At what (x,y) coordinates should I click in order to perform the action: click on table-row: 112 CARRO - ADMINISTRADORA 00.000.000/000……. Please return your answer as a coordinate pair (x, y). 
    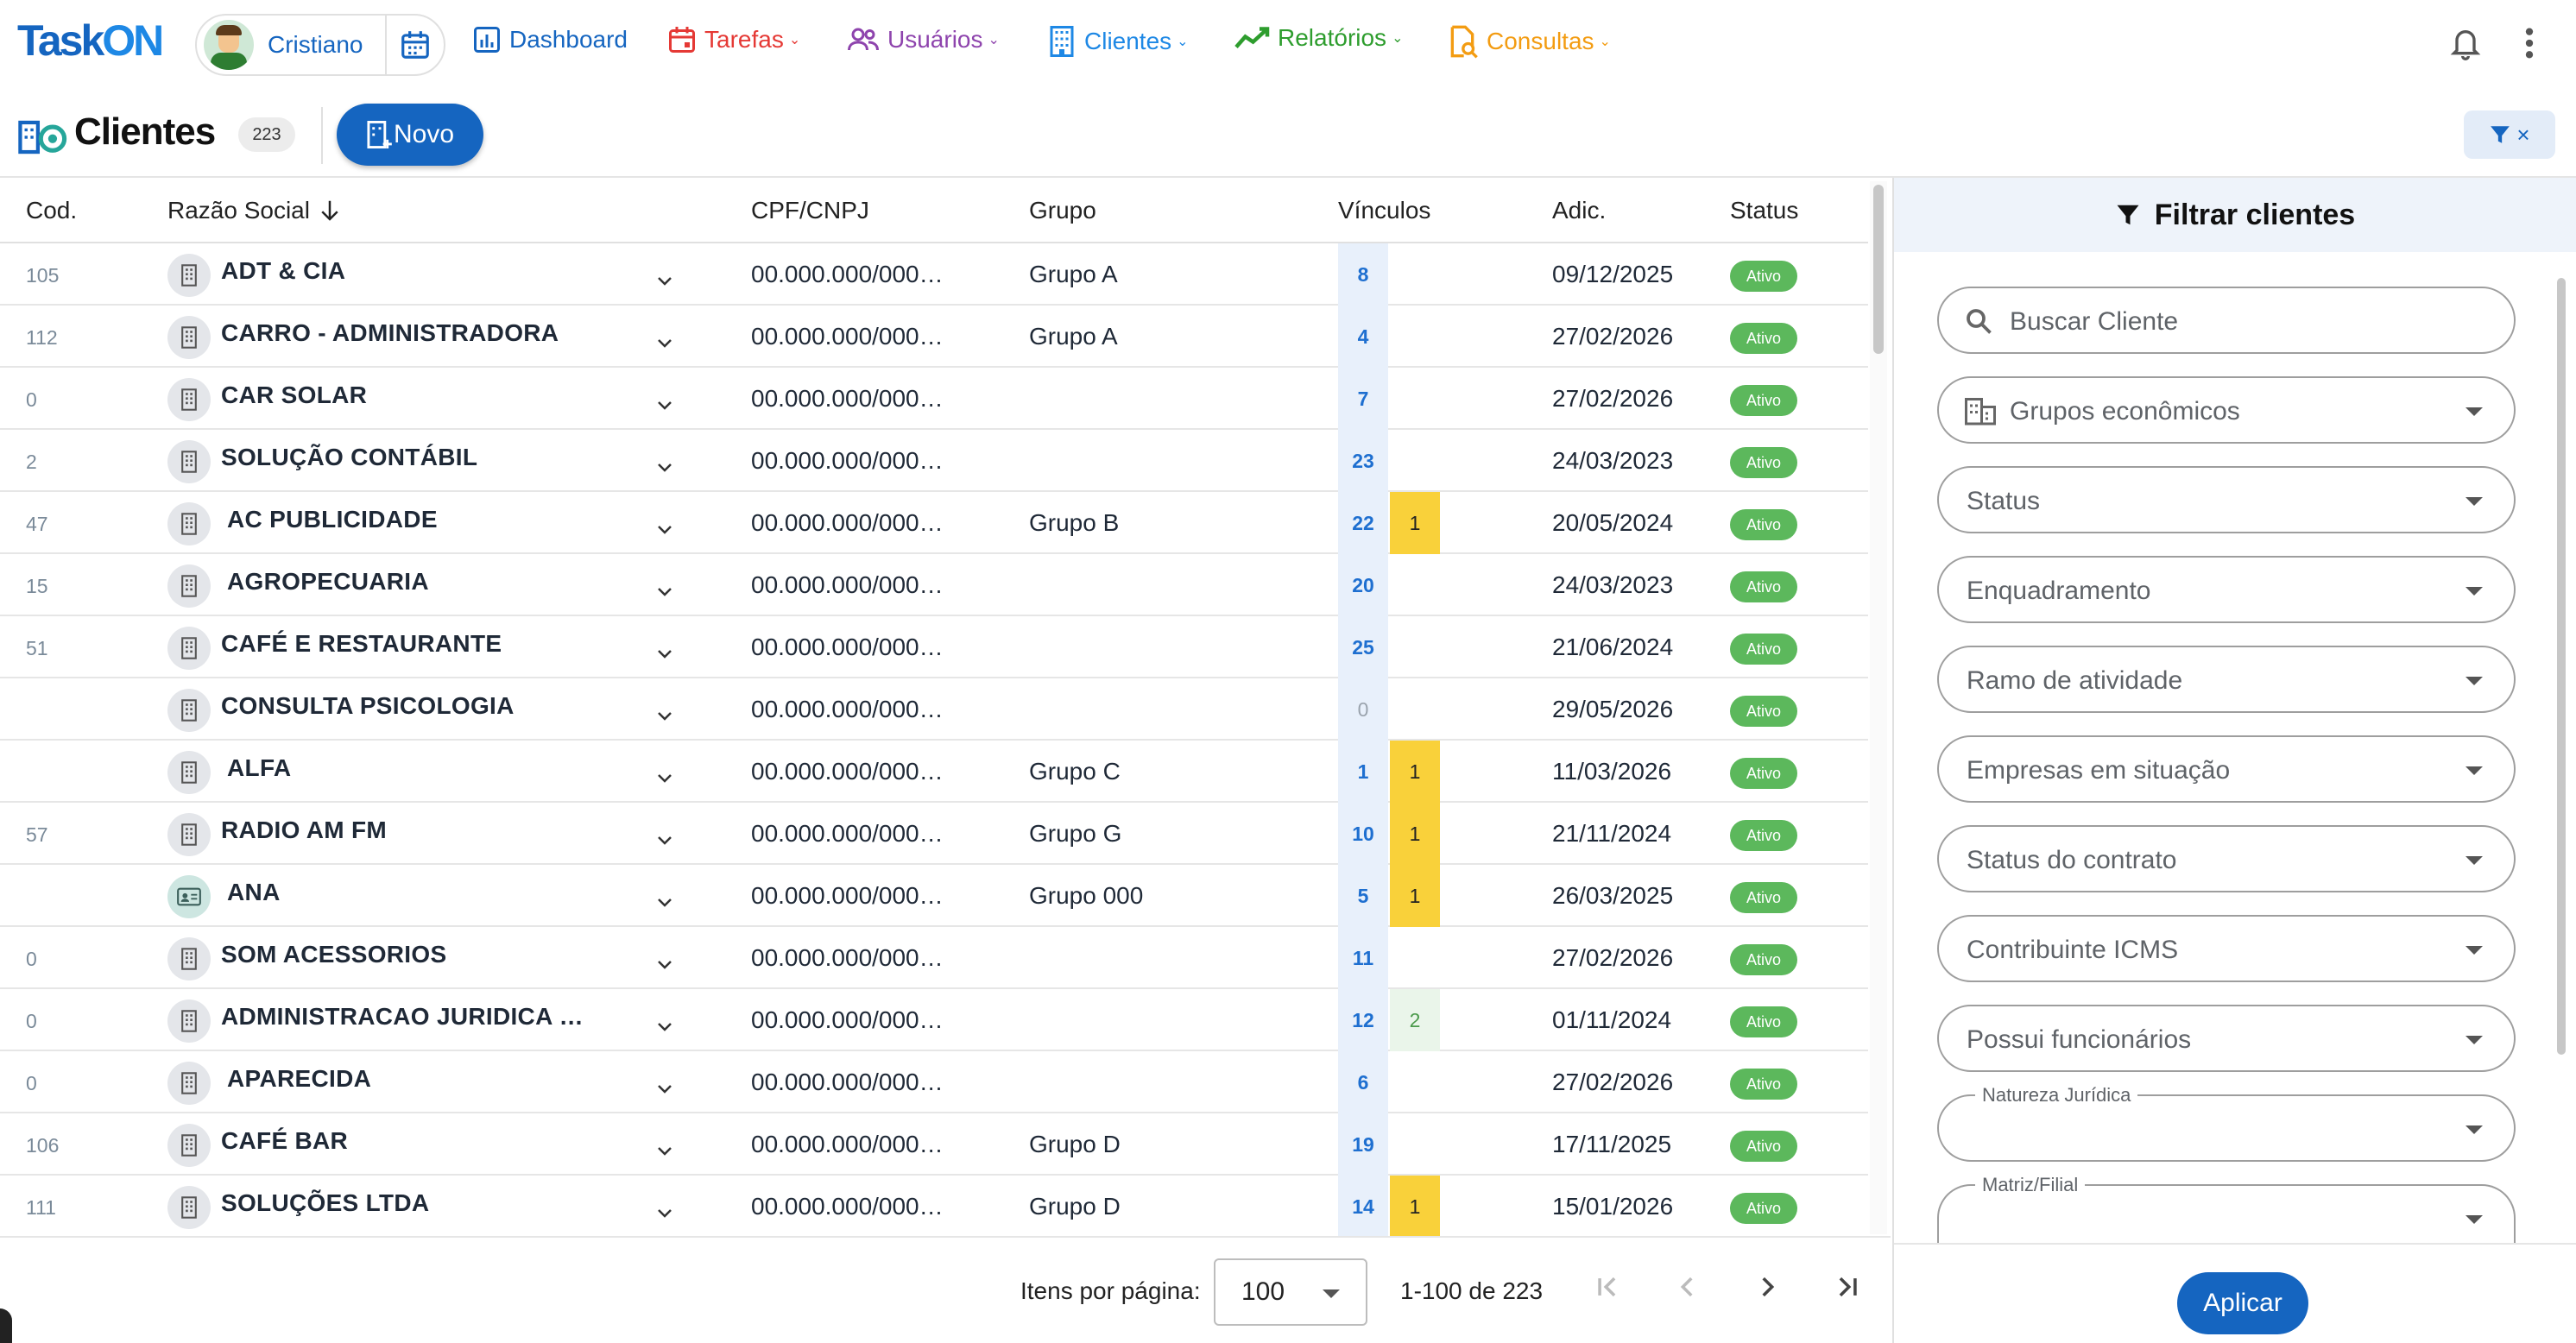
    Looking at the image, I should click on (934, 337).